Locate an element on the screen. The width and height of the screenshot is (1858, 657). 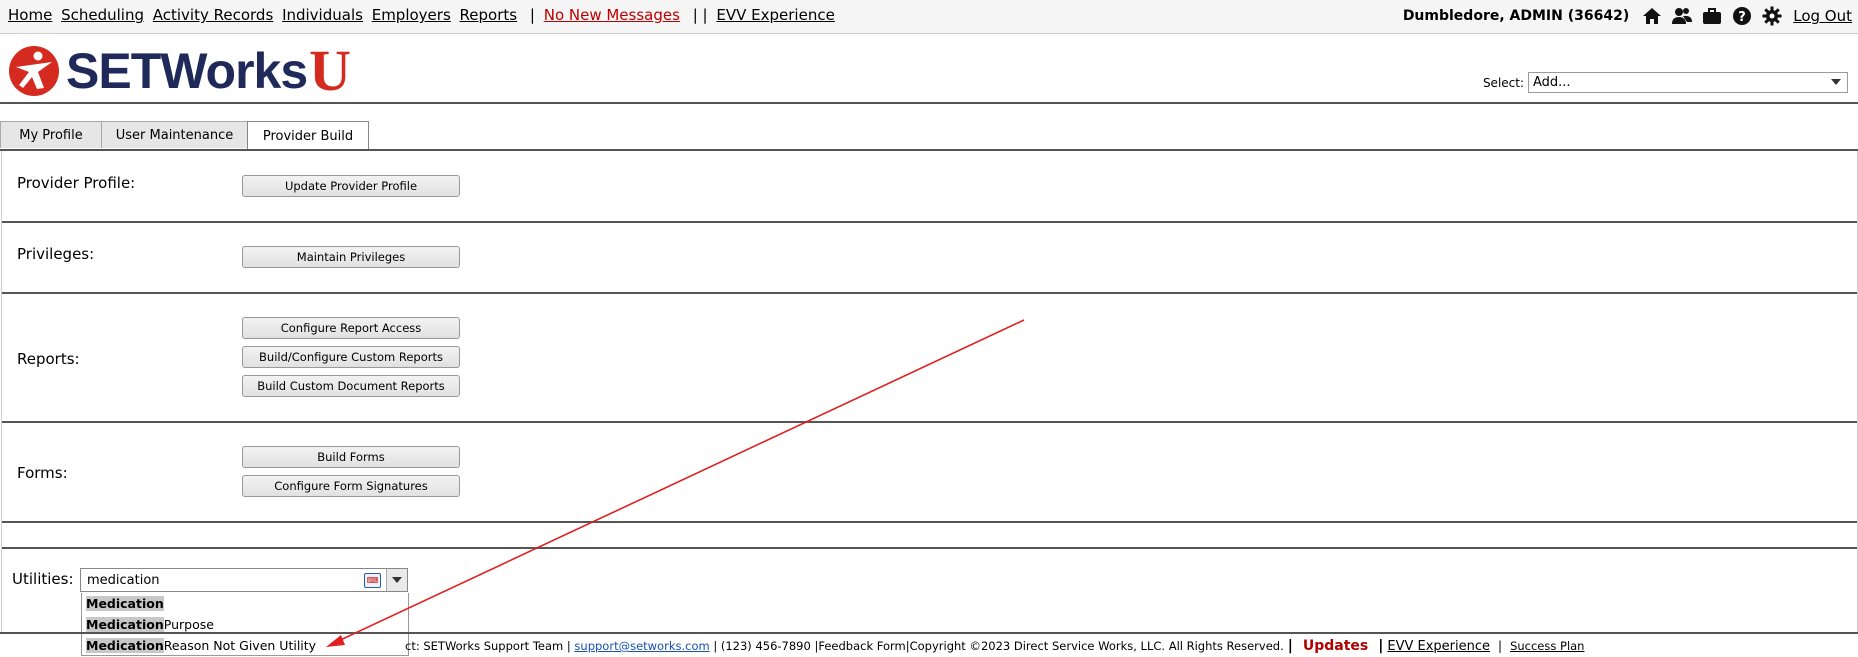
chevron-down-icon is located at coordinates (1836, 82).